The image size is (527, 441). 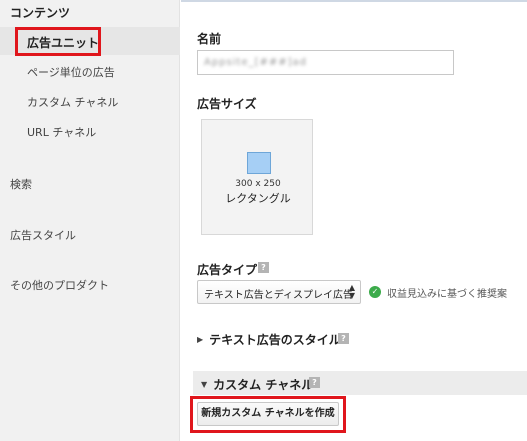 What do you see at coordinates (204, 384) in the screenshot?
I see `triangle-down-icon: ▼` at bounding box center [204, 384].